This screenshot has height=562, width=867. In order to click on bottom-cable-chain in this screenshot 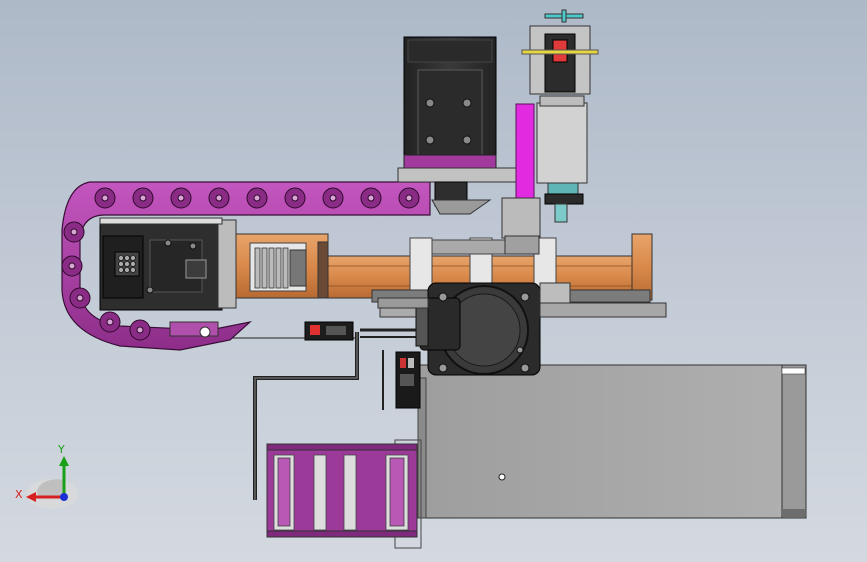, I will do `click(342, 490)`.